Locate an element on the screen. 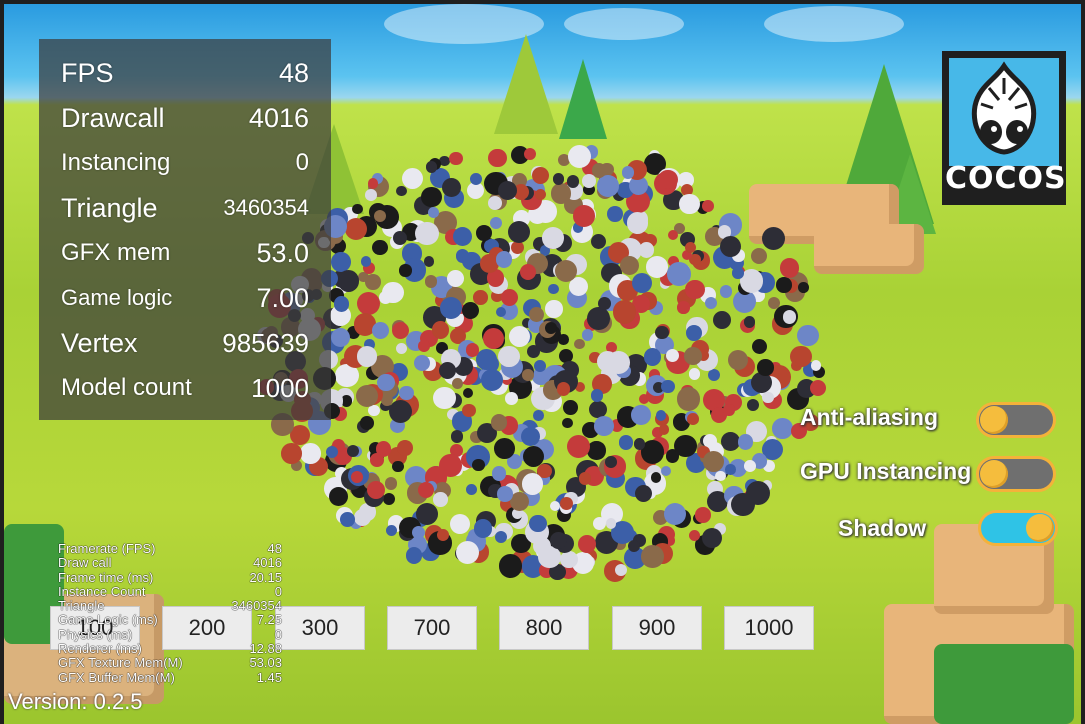 The image size is (1085, 724). stat-value: 3460354 is located at coordinates (266, 207).